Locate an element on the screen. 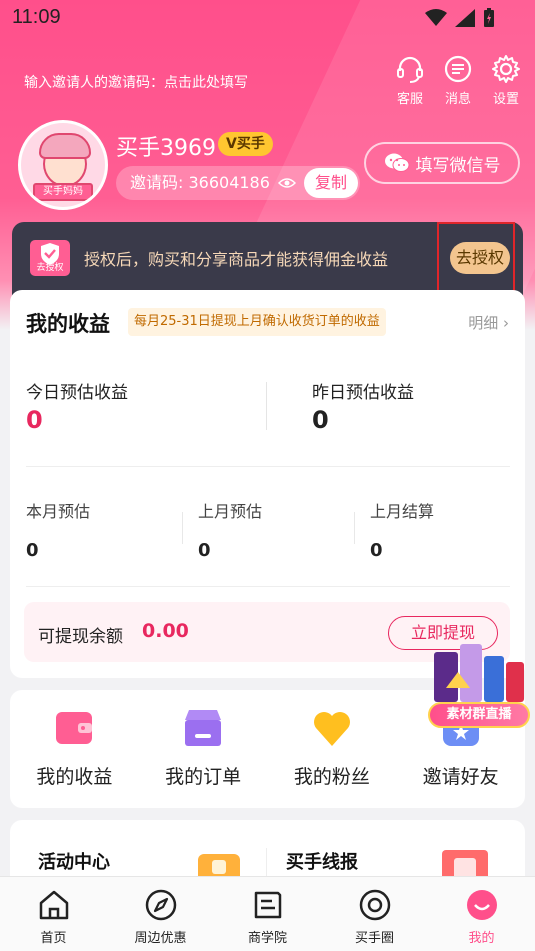 The image size is (535, 951). service-label: 客服 is located at coordinates (409, 99).